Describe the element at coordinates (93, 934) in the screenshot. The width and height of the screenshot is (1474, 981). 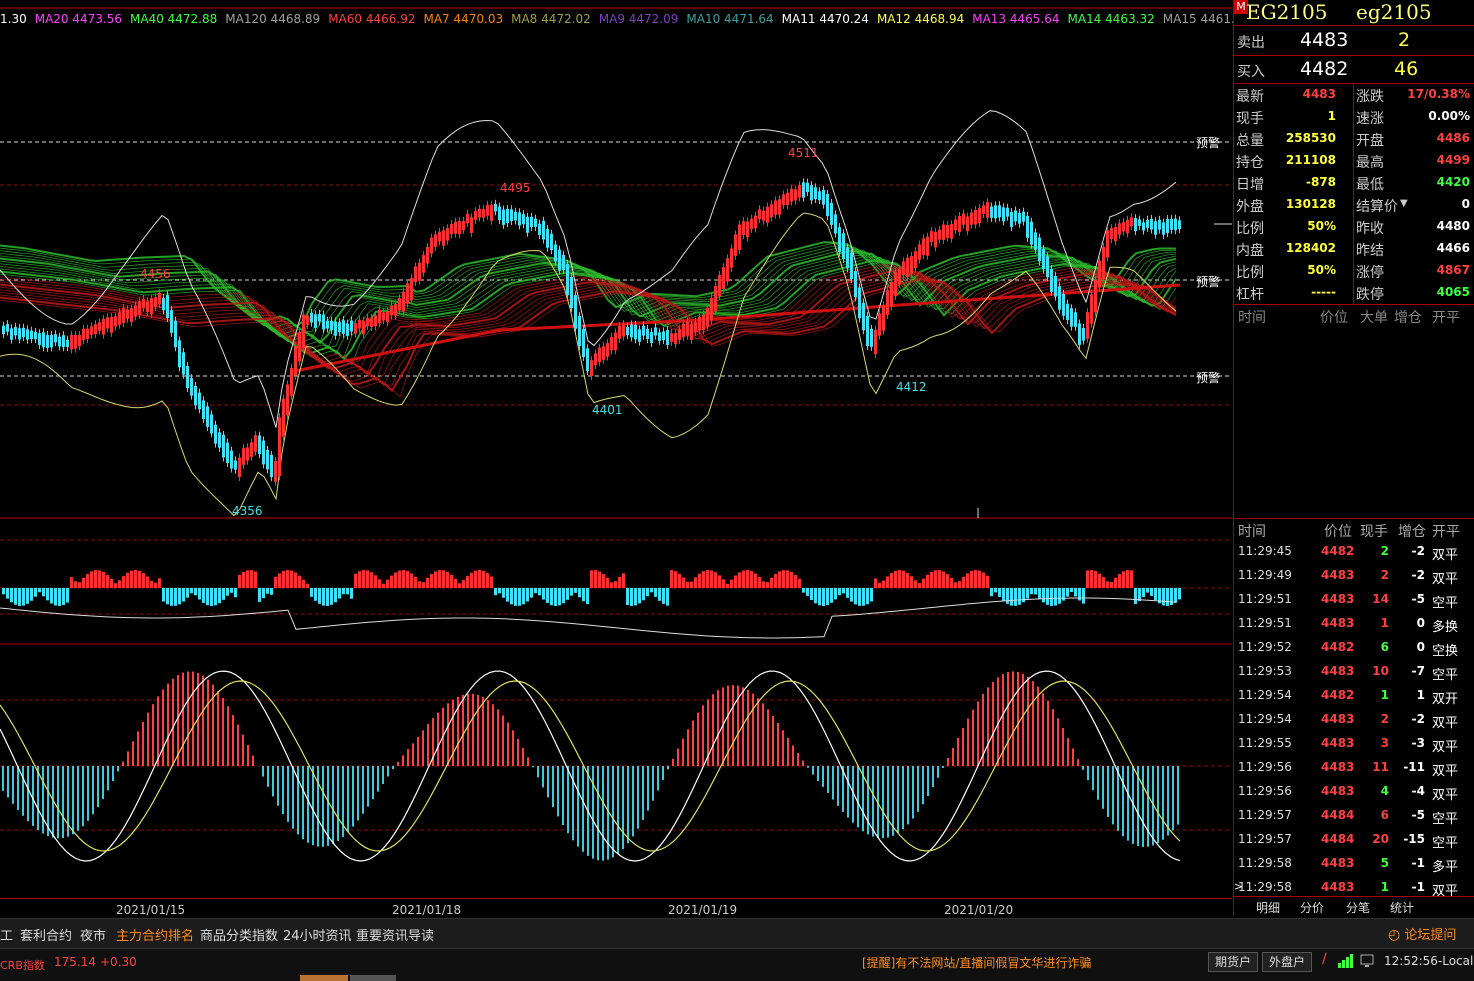
I see `bottom-tab: 夜市` at that location.